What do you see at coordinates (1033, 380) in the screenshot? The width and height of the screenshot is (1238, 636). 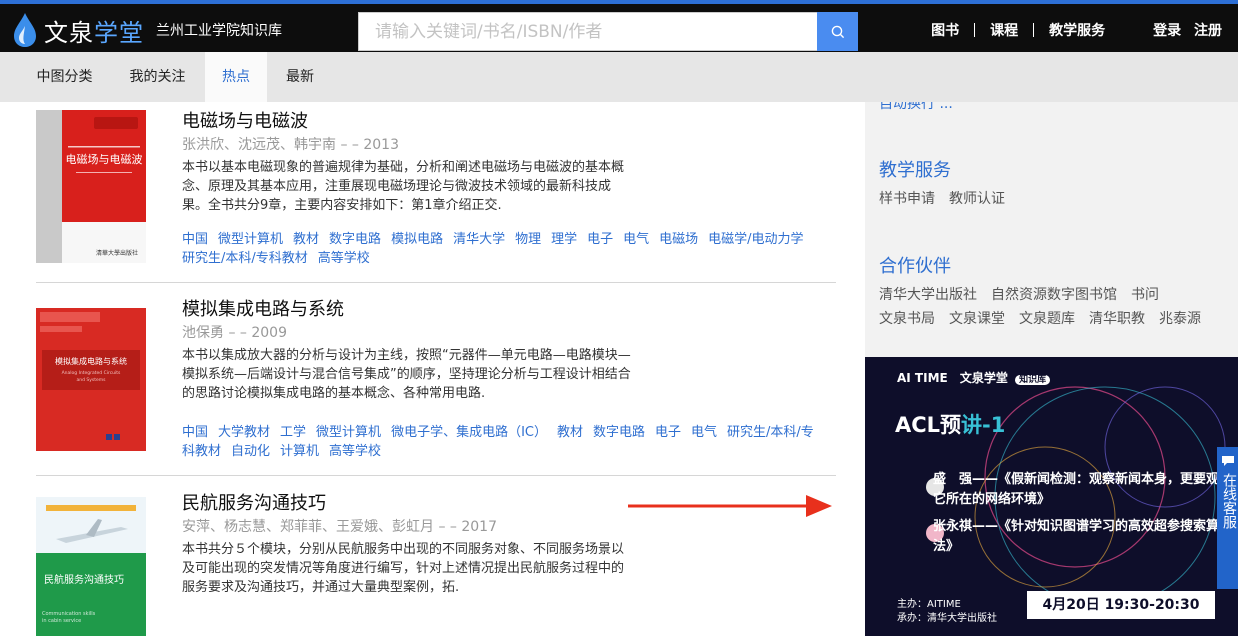 I see `brand-tag: 知识库` at bounding box center [1033, 380].